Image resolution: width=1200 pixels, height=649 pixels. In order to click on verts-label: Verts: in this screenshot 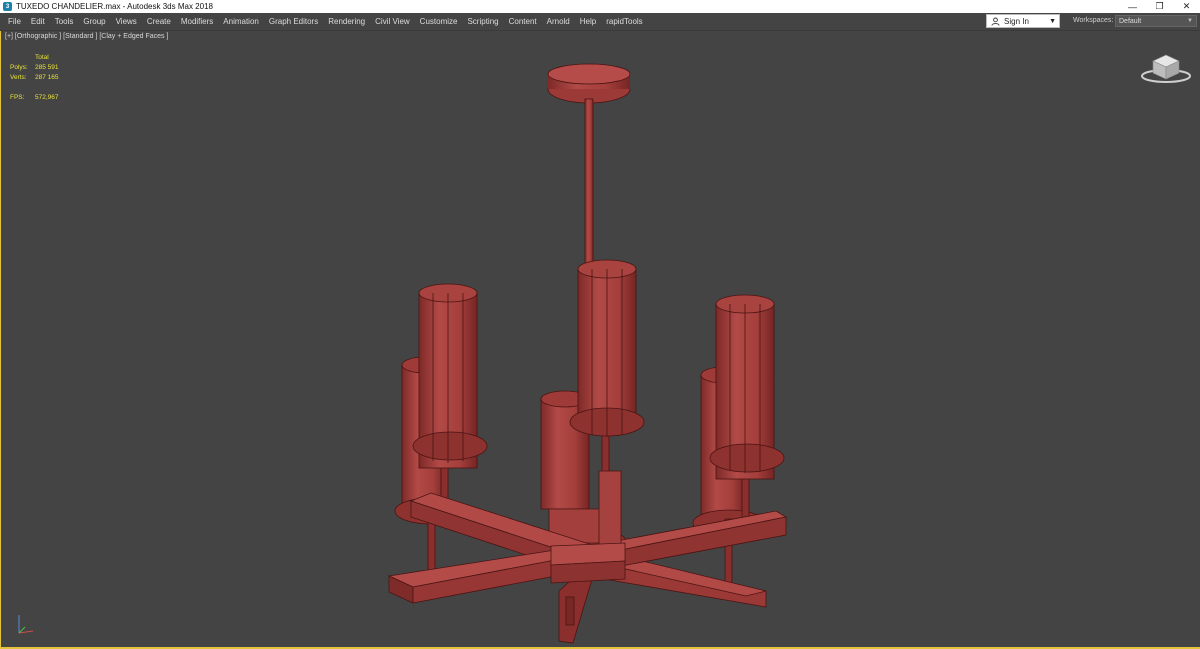, I will do `click(18, 77)`.